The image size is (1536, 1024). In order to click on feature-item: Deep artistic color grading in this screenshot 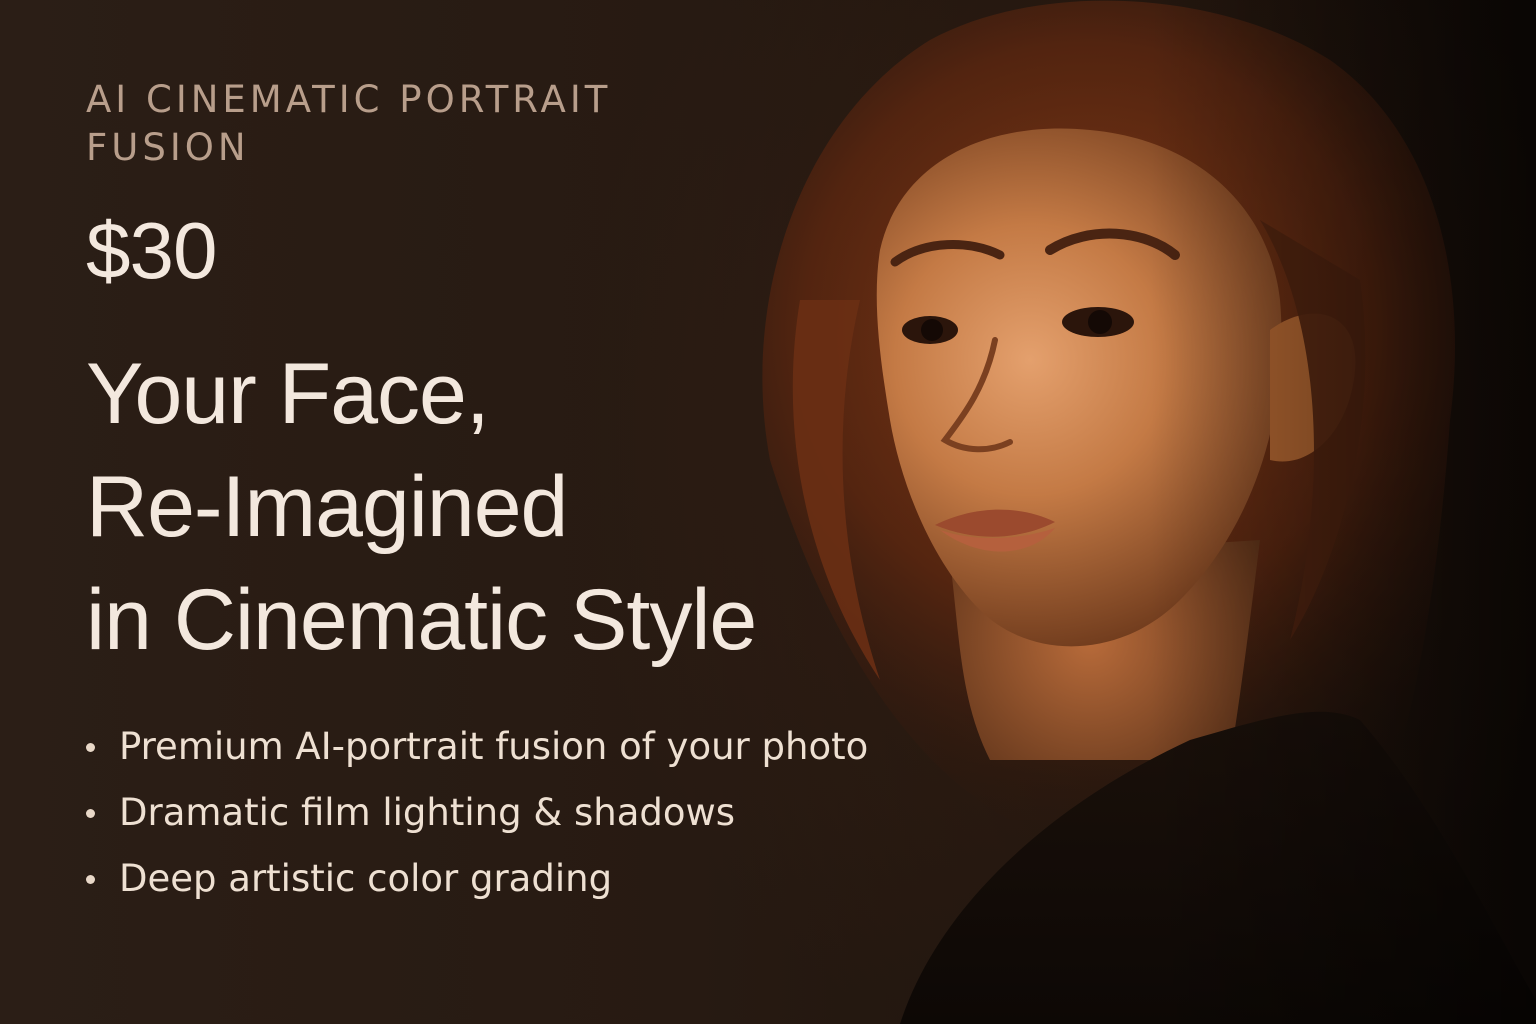, I will do `click(516, 879)`.